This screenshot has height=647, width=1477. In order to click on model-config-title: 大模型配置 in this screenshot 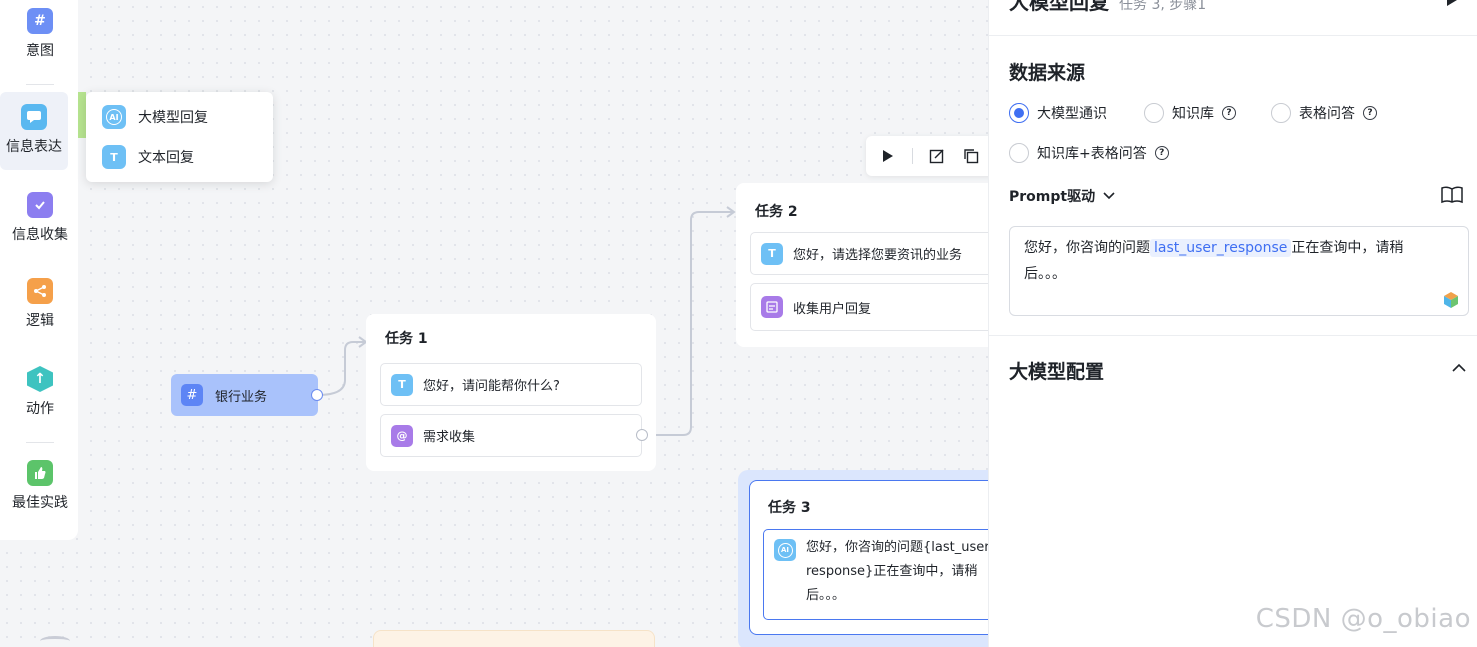, I will do `click(1057, 372)`.